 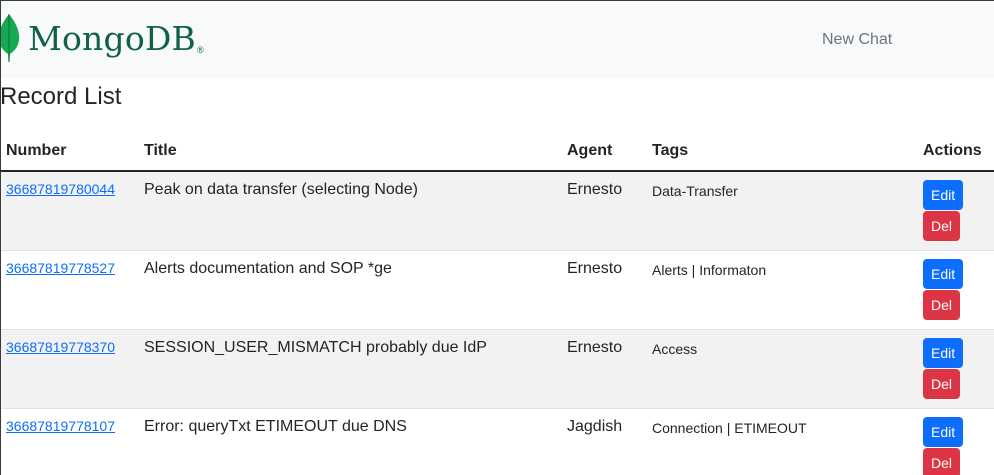 What do you see at coordinates (349, 211) in the screenshot?
I see `cell-title: Peak on data transfer (selecting Node)` at bounding box center [349, 211].